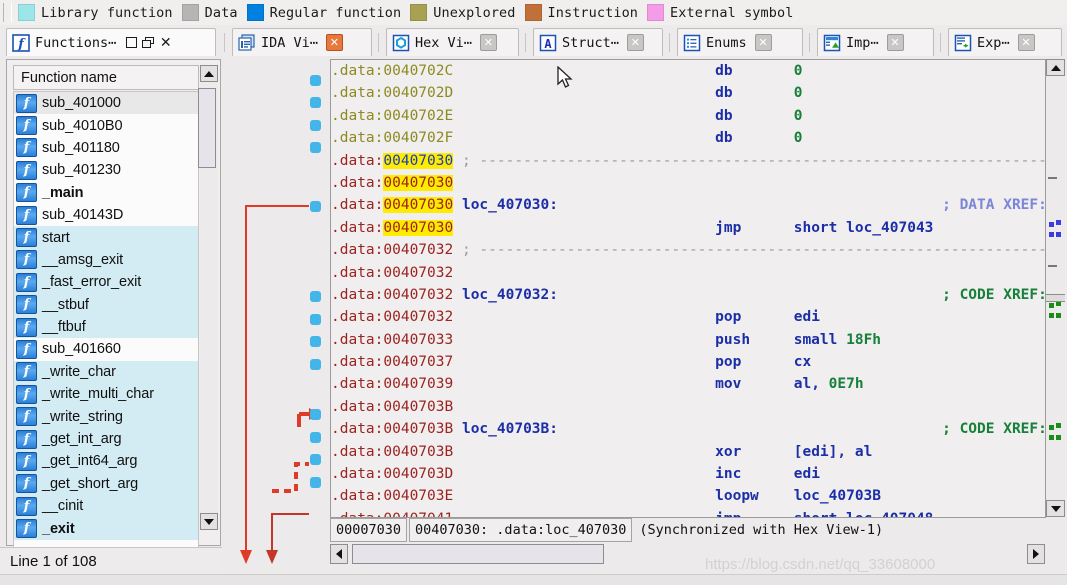 This screenshot has width=1067, height=585. What do you see at coordinates (688, 407) in the screenshot?
I see `disassembly-line: .data:0040703B` at bounding box center [688, 407].